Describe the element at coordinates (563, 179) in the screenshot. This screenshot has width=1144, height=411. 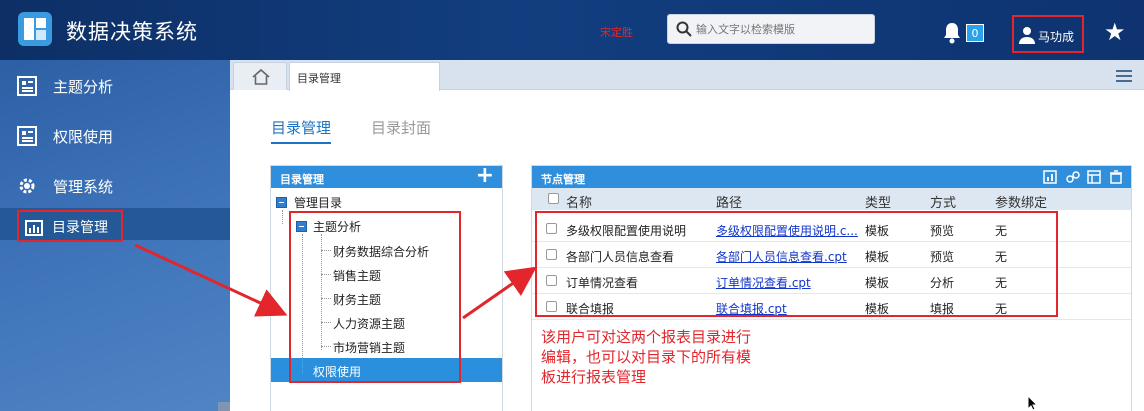
I see `table-panel-title: 节点管理` at that location.